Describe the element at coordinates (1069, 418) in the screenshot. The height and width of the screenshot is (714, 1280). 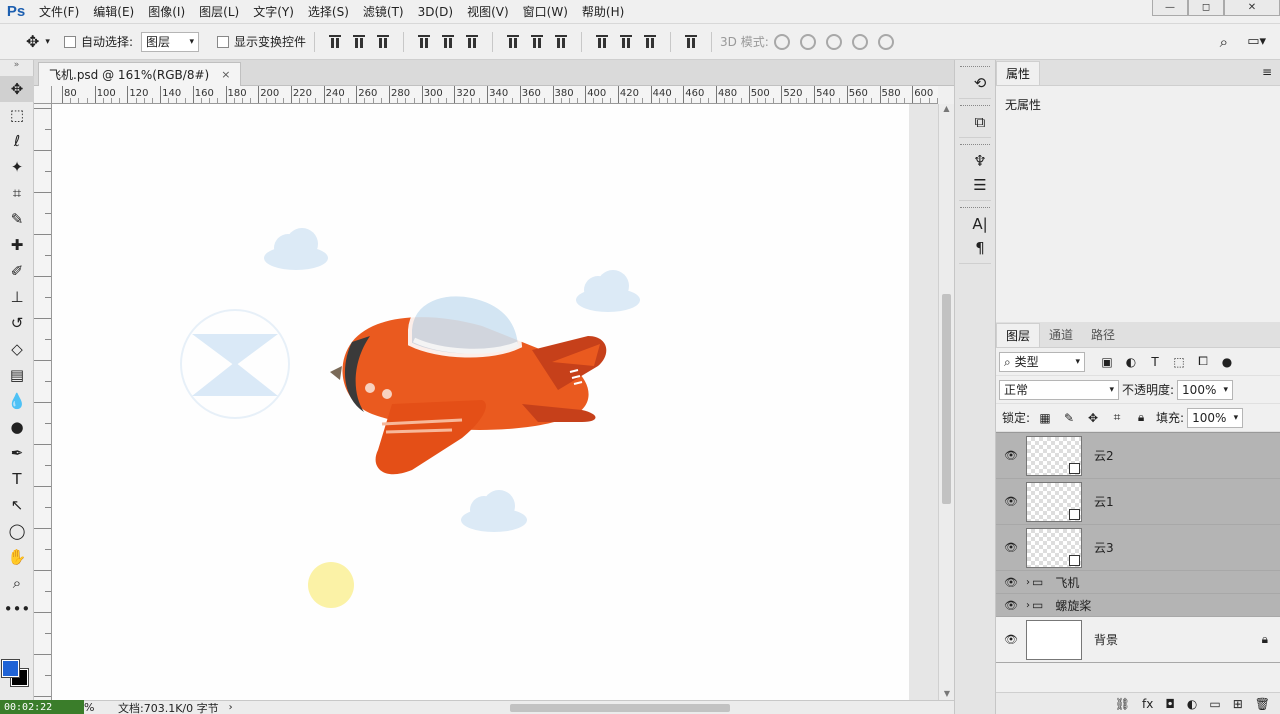
I see `lock-pixels-icon: ✎` at that location.